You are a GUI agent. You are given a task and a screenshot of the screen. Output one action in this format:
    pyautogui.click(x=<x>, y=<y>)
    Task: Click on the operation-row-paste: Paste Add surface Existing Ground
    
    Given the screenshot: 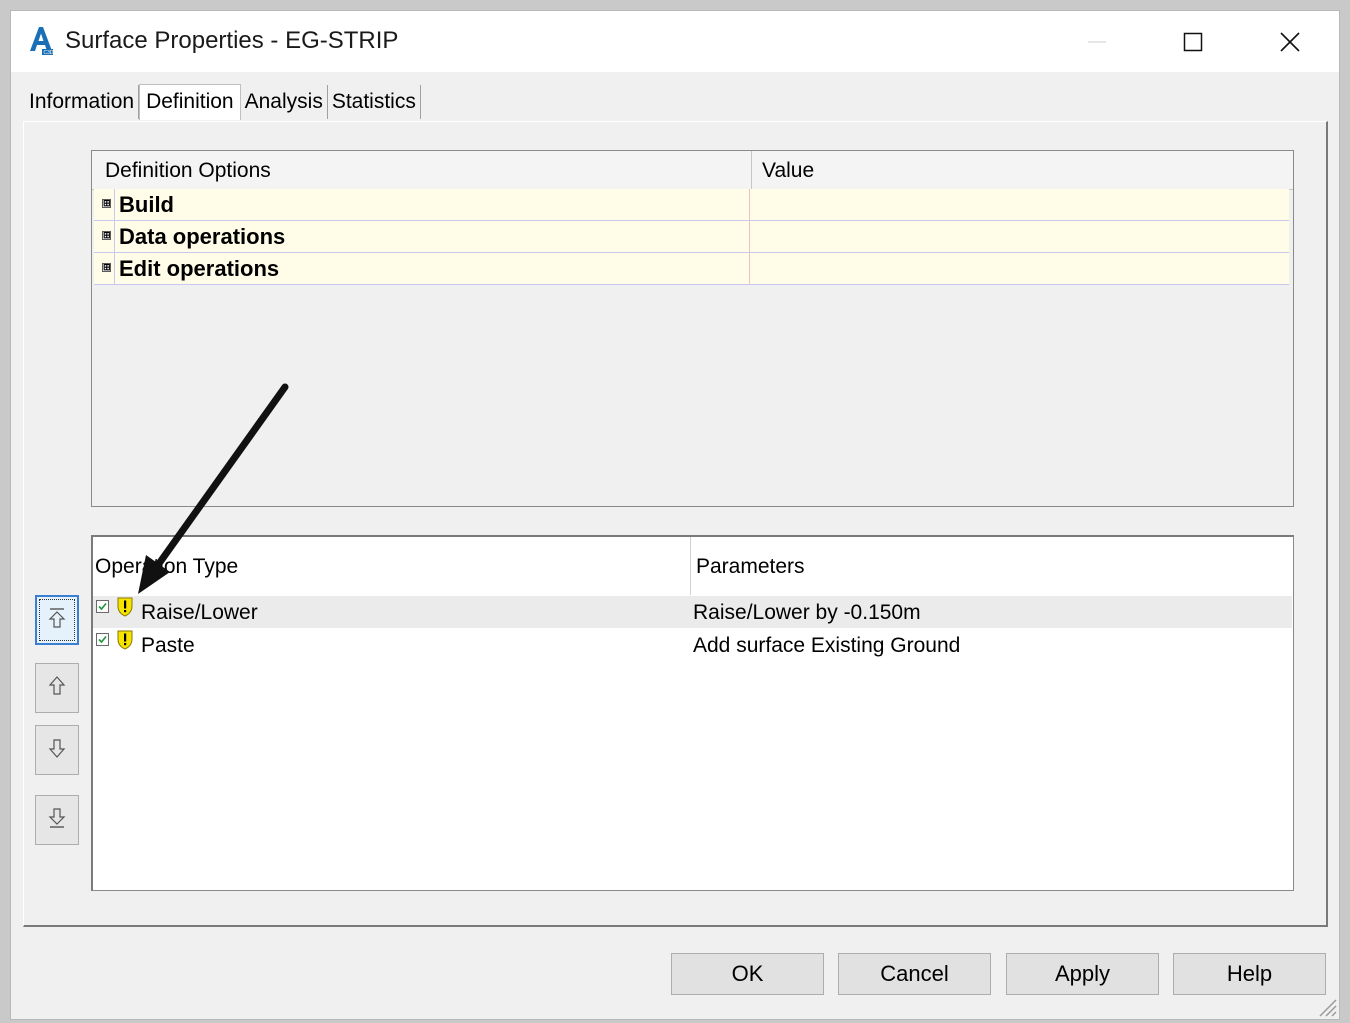 What is the action you would take?
    pyautogui.click(x=692, y=645)
    